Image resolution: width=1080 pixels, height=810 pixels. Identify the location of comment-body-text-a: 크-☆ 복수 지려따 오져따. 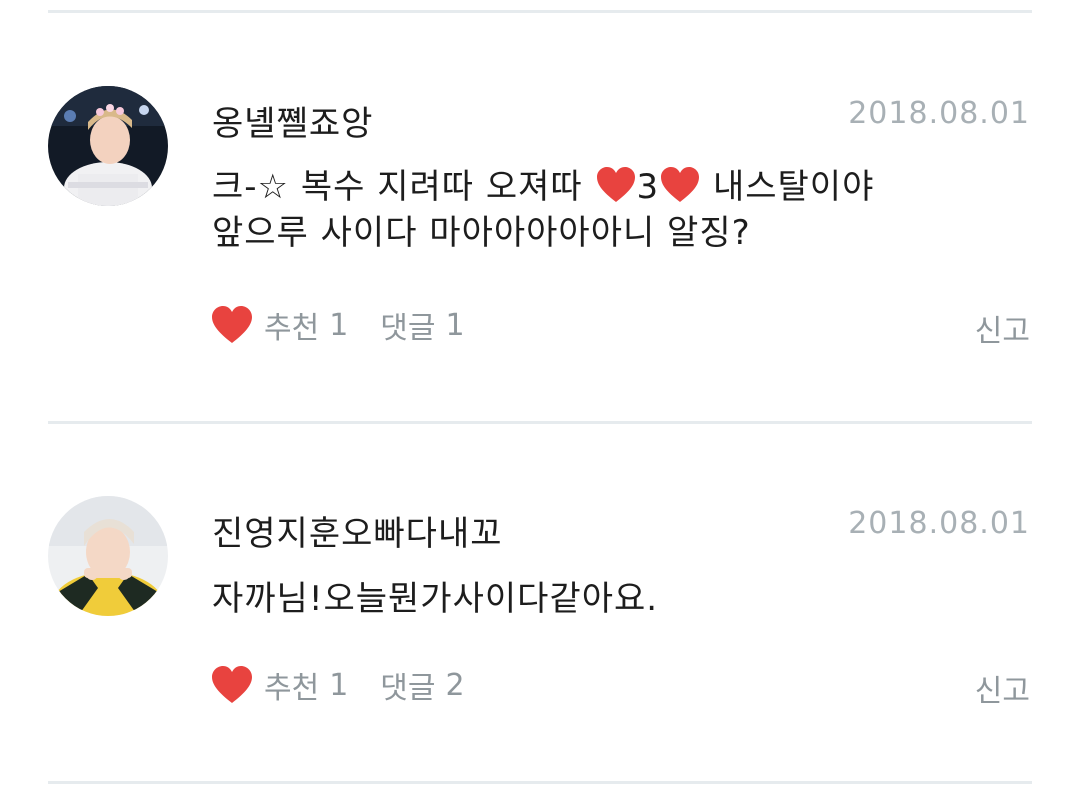
(403, 187).